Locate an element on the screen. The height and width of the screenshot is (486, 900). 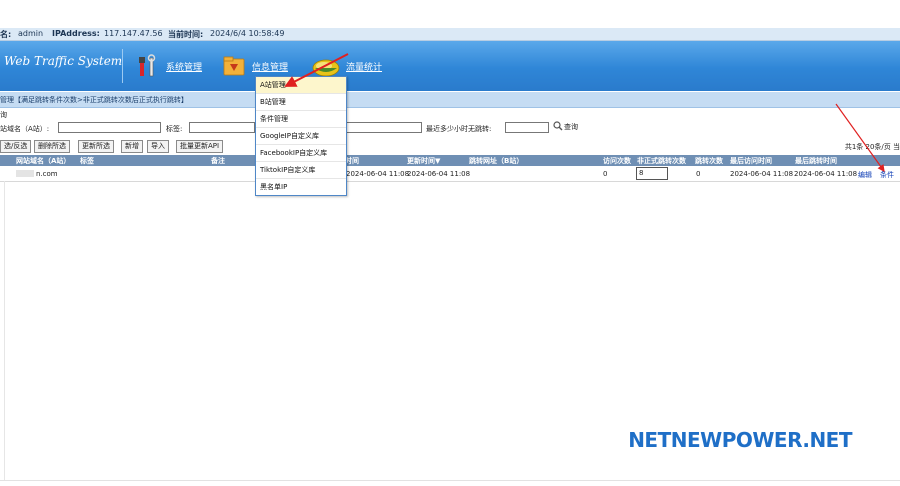
arrow-to-a-site-menu is located at coordinates (316, 70).